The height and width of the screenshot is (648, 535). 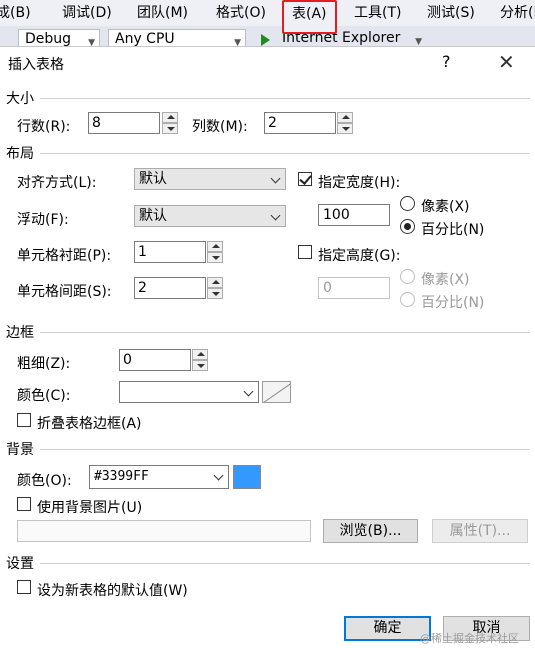 I want to click on height-input: 0, so click(x=354, y=288).